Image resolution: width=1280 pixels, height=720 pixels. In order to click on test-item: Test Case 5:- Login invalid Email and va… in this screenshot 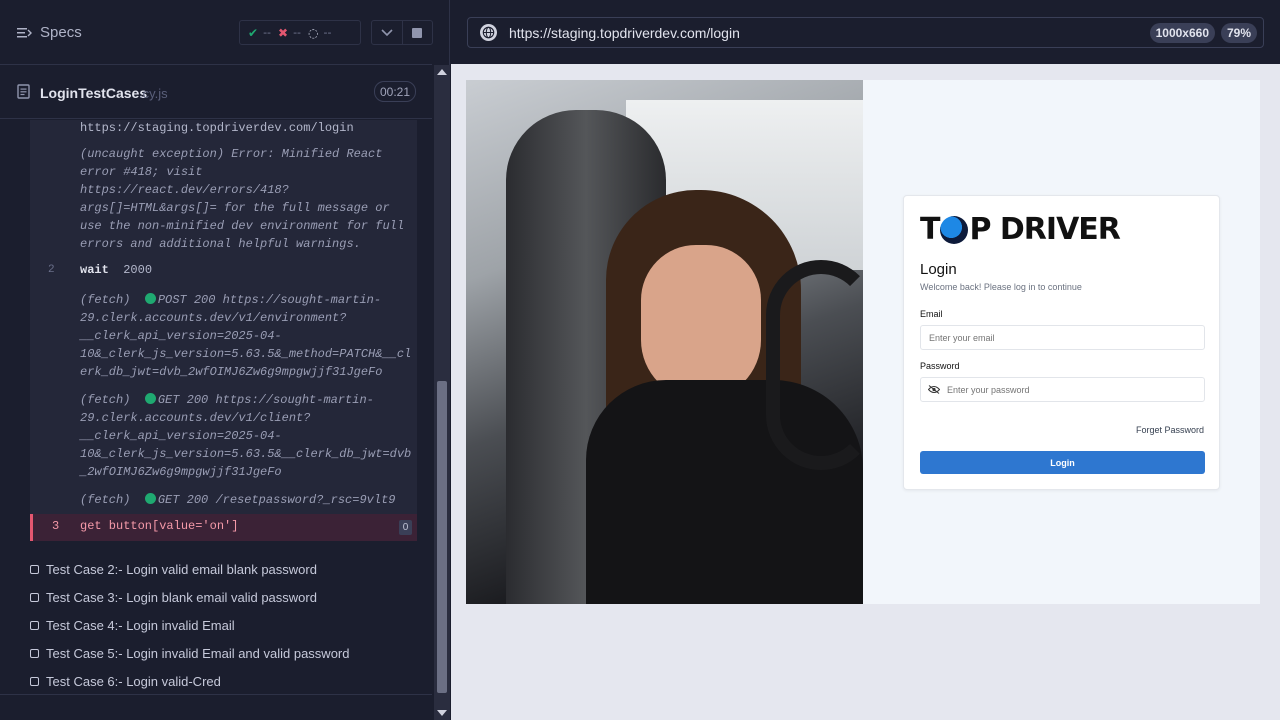, I will do `click(190, 653)`.